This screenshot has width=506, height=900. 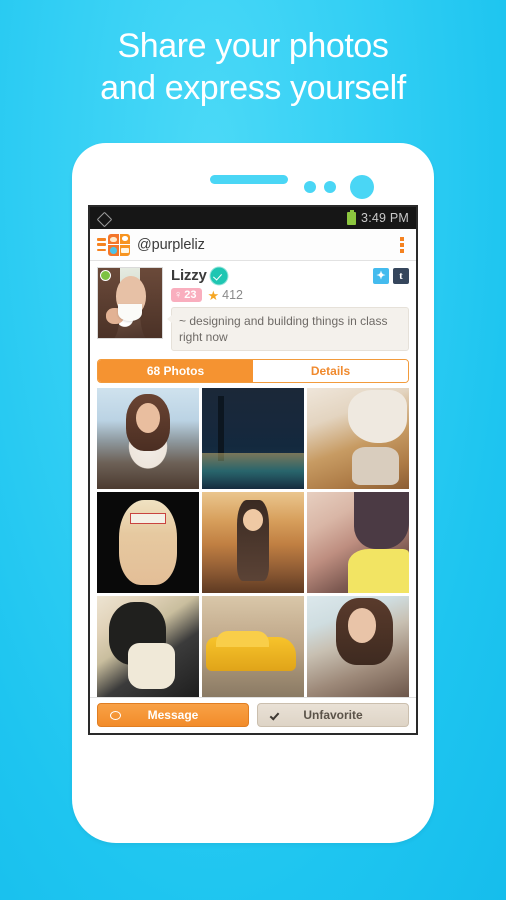 I want to click on star-count-value: 412, so click(x=233, y=295).